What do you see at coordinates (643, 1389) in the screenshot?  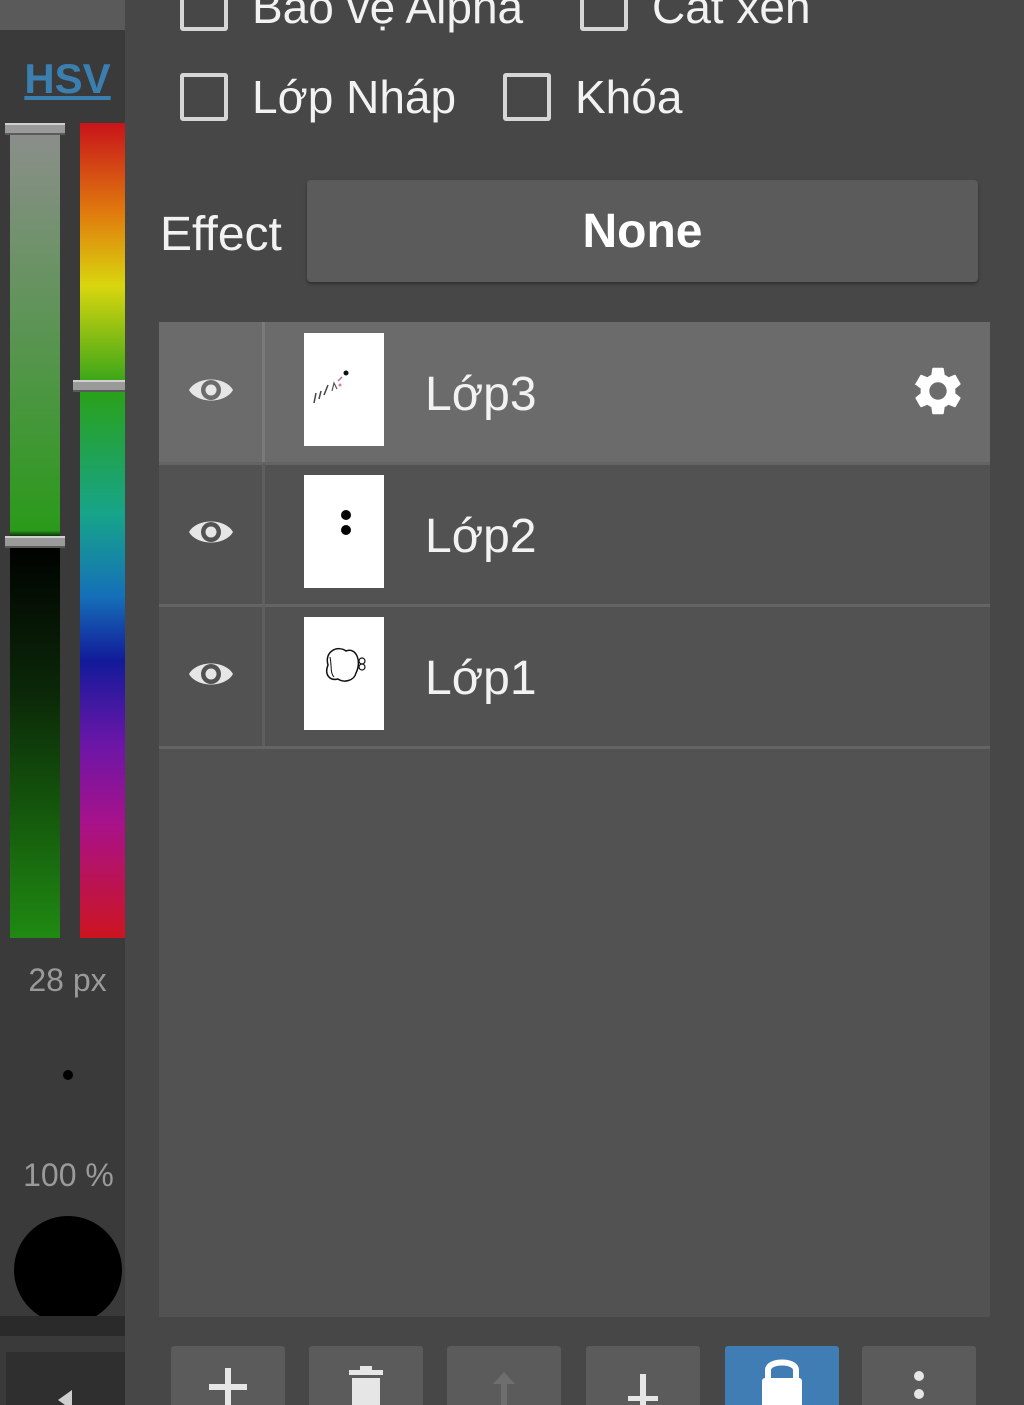 I see `merge-layer-down-icon` at bounding box center [643, 1389].